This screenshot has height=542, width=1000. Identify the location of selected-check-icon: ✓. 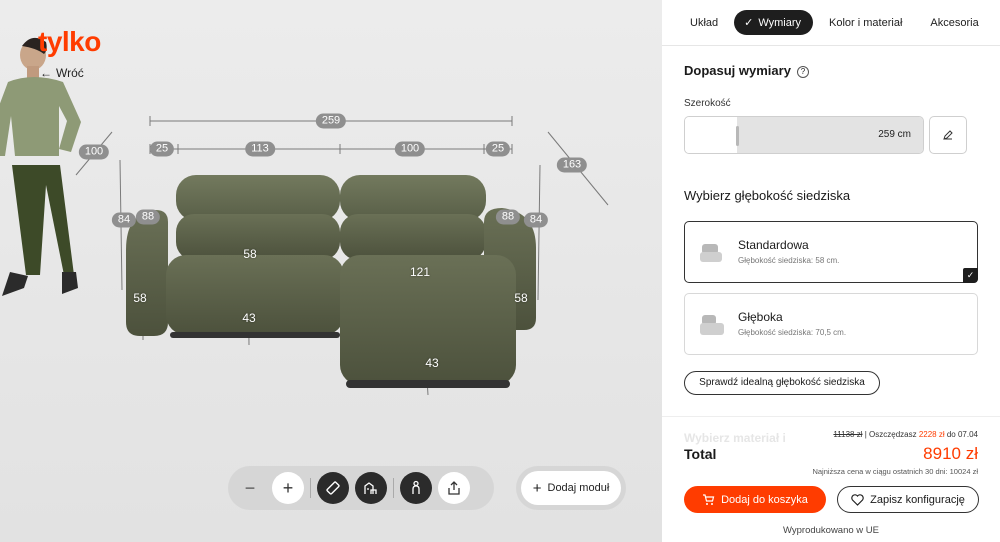
(970, 275).